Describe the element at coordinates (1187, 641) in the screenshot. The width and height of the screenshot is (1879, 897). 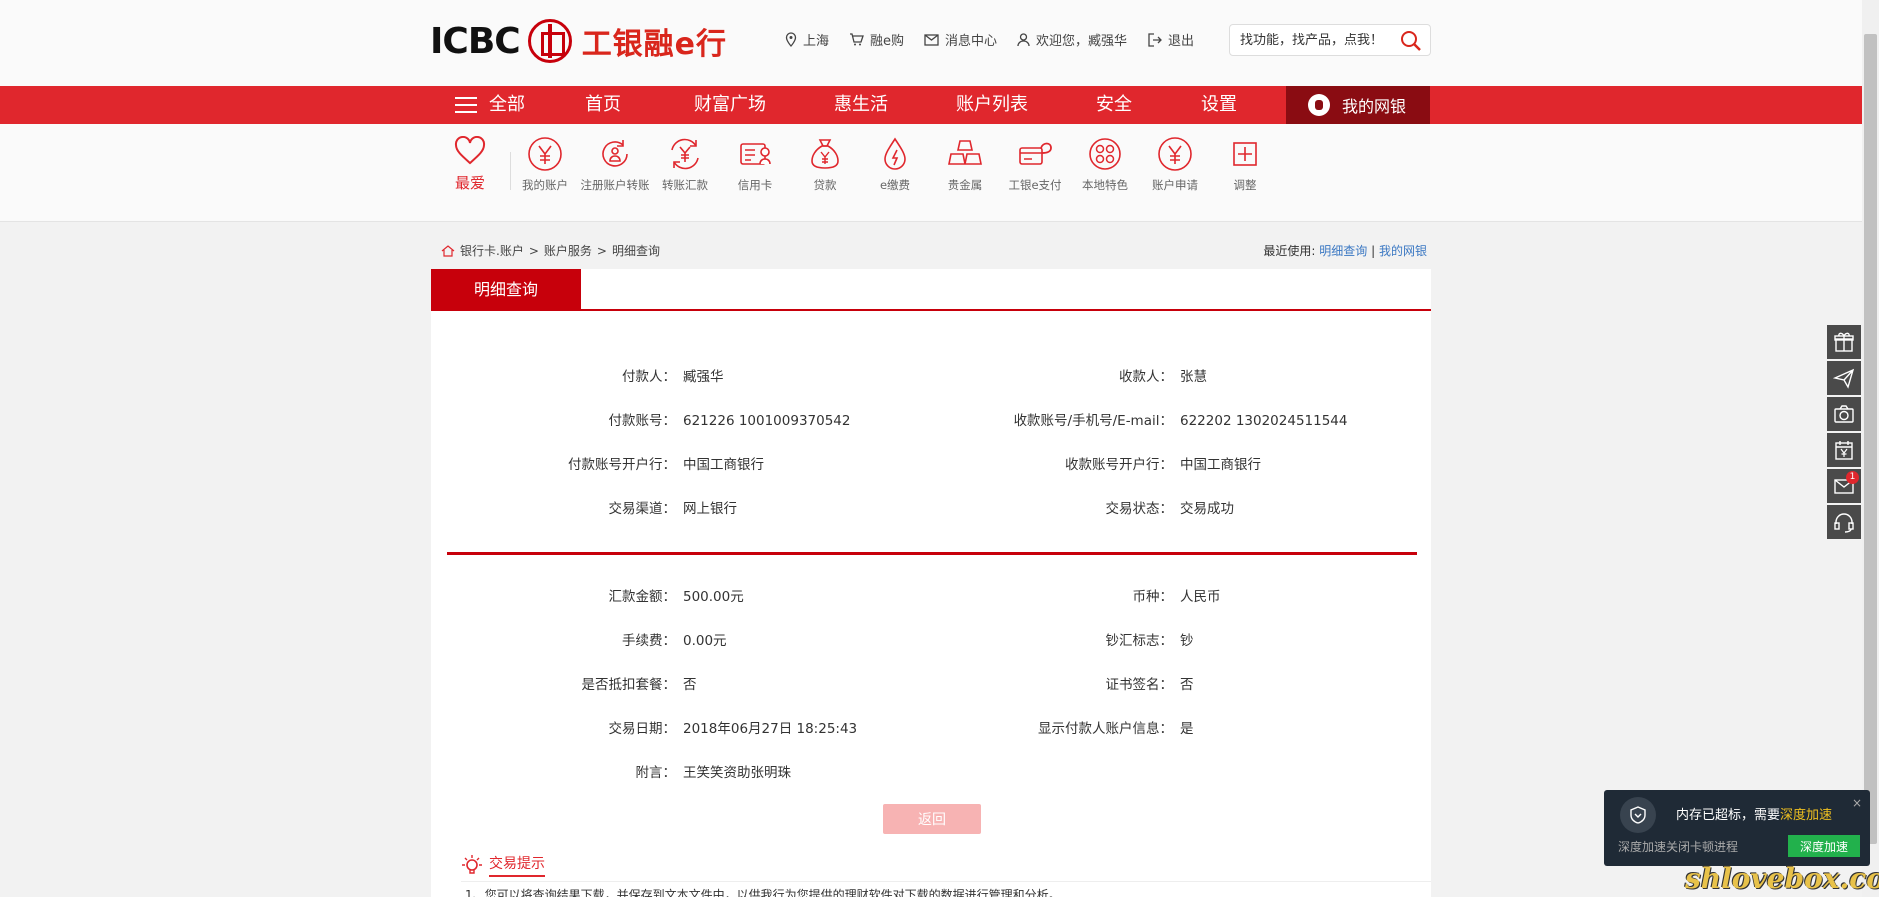
I see `cash-flag-value: 钞` at that location.